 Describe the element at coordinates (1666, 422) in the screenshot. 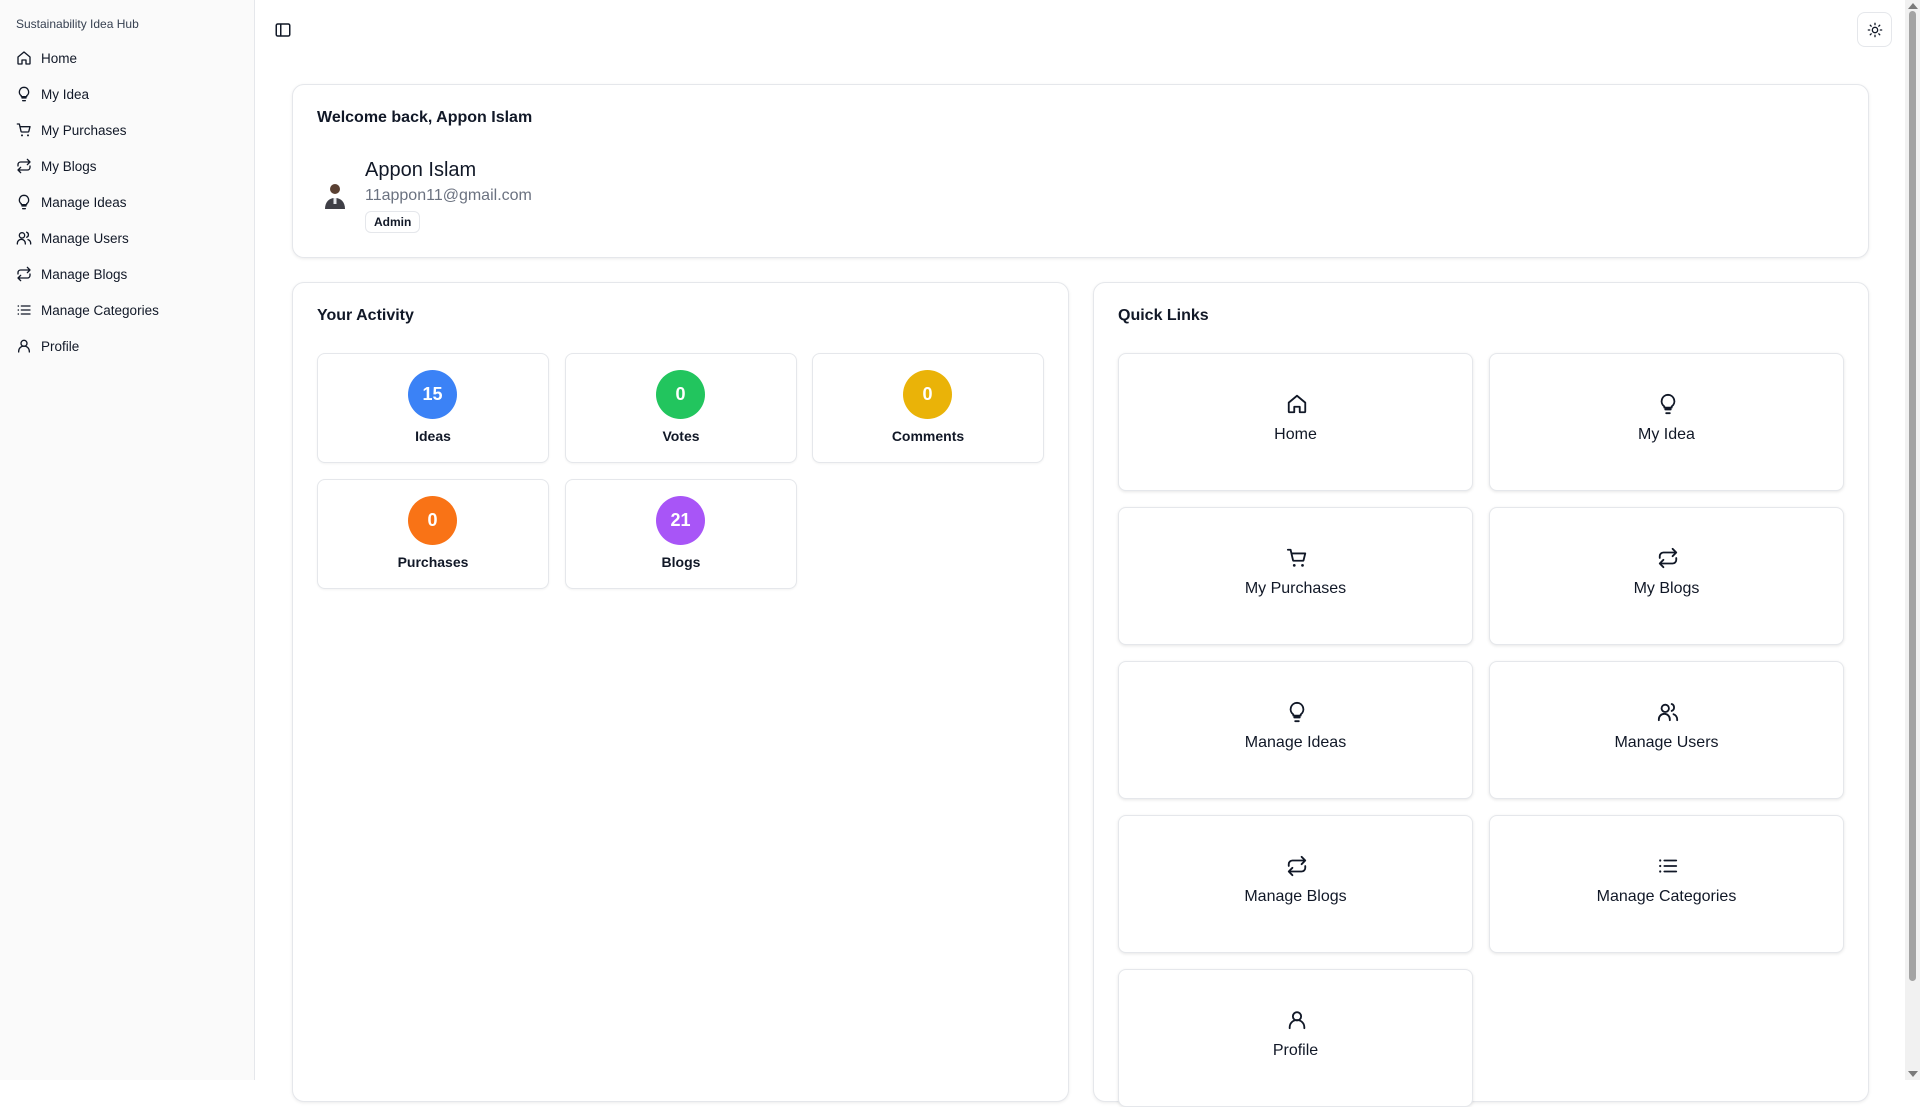

I see `quick-link-my-idea: My Idea` at that location.